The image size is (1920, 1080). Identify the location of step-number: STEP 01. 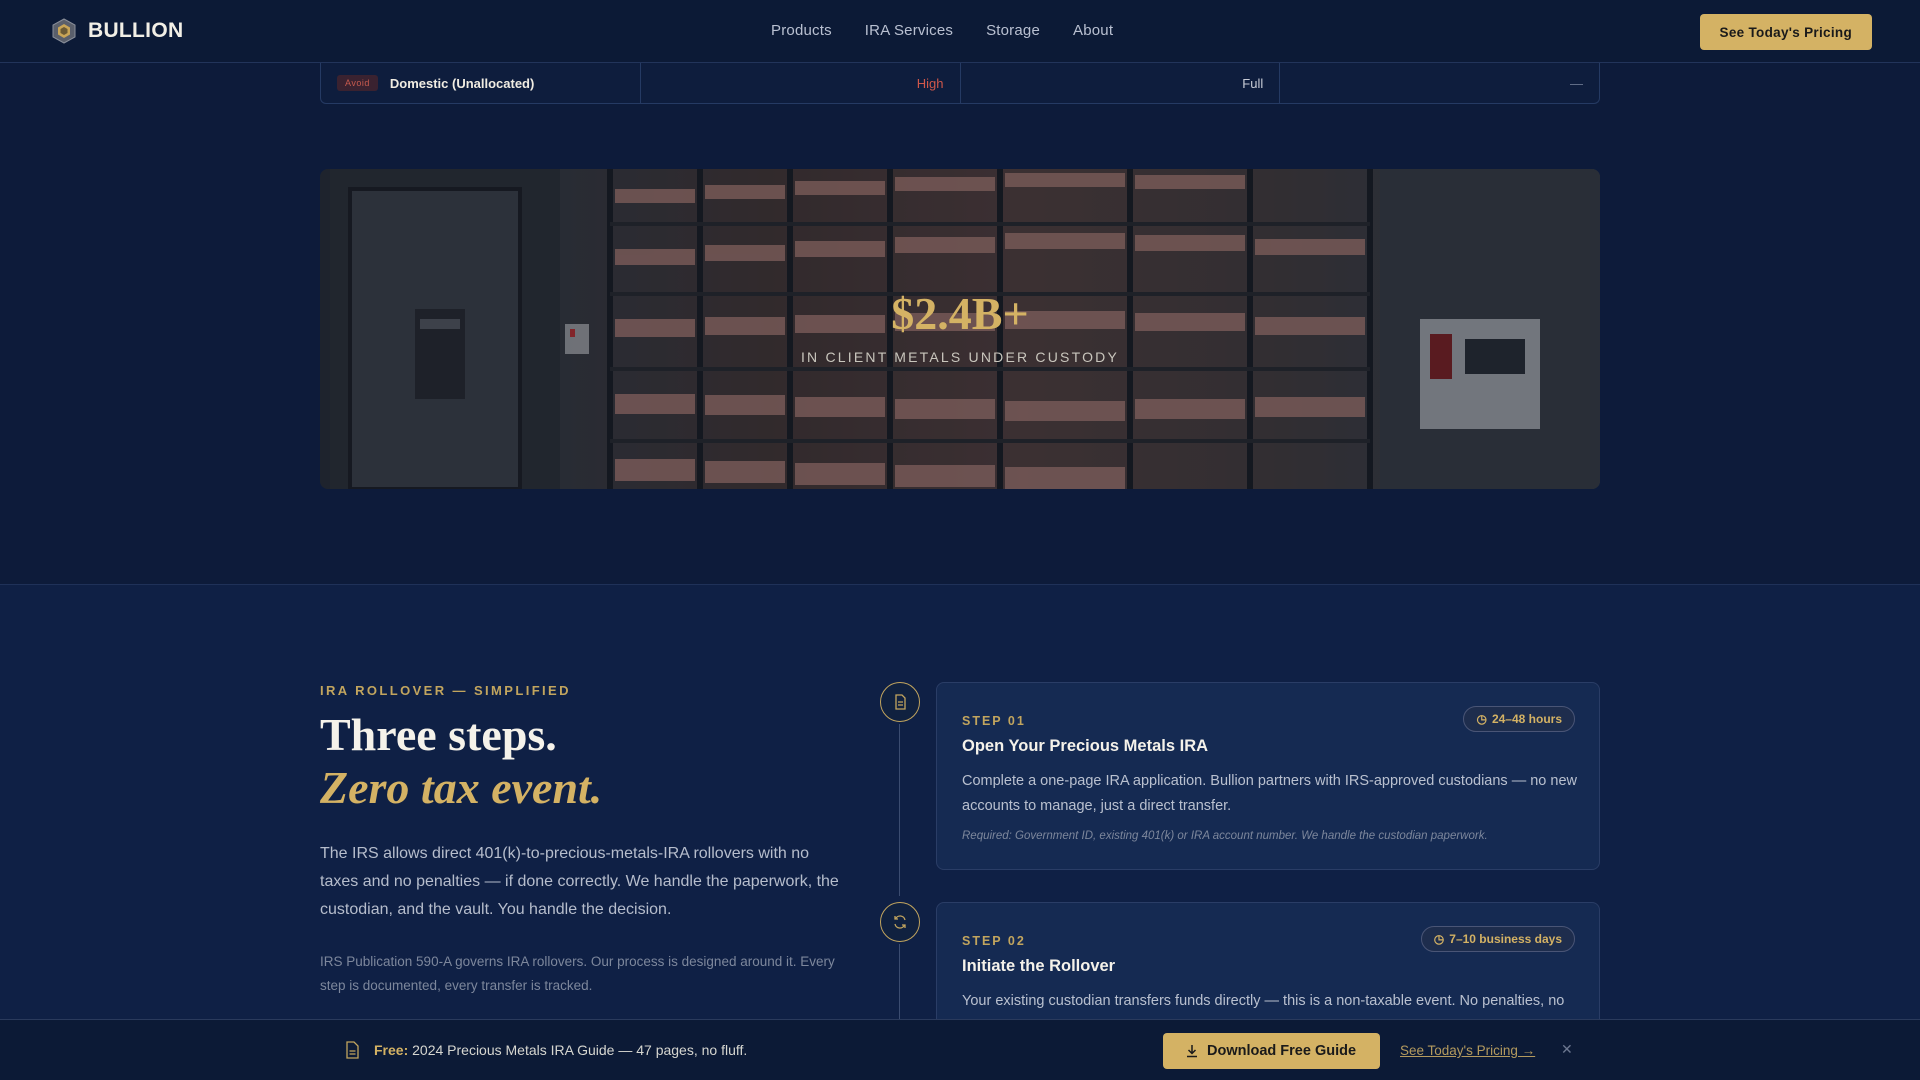
(994, 721).